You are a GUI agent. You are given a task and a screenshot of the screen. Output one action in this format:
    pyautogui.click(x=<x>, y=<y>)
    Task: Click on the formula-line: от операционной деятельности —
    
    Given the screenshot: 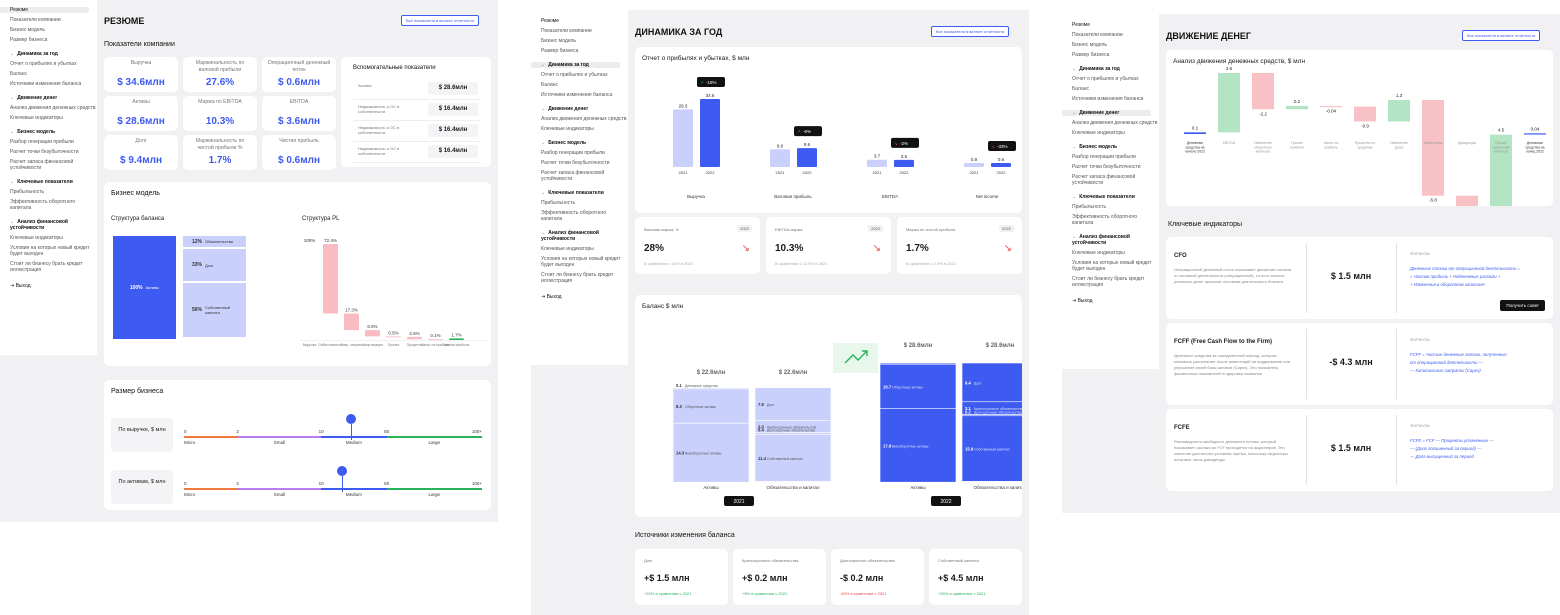 What is the action you would take?
    pyautogui.click(x=1446, y=362)
    